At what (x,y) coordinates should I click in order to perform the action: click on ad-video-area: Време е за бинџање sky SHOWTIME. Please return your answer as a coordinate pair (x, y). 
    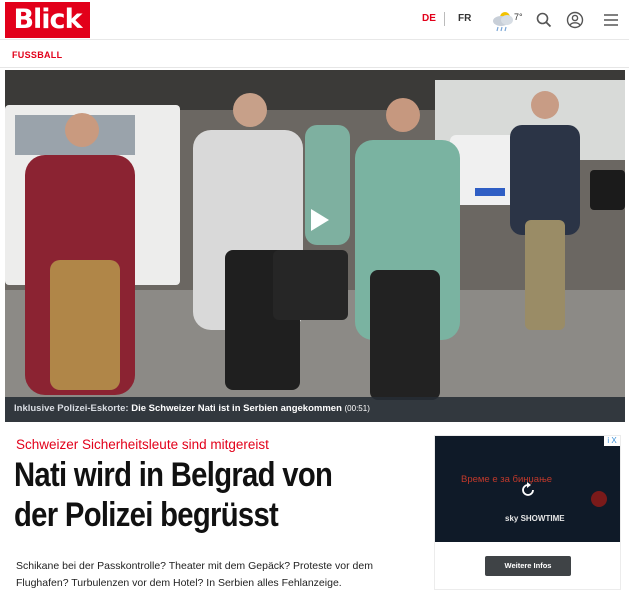
    Looking at the image, I should click on (527, 489).